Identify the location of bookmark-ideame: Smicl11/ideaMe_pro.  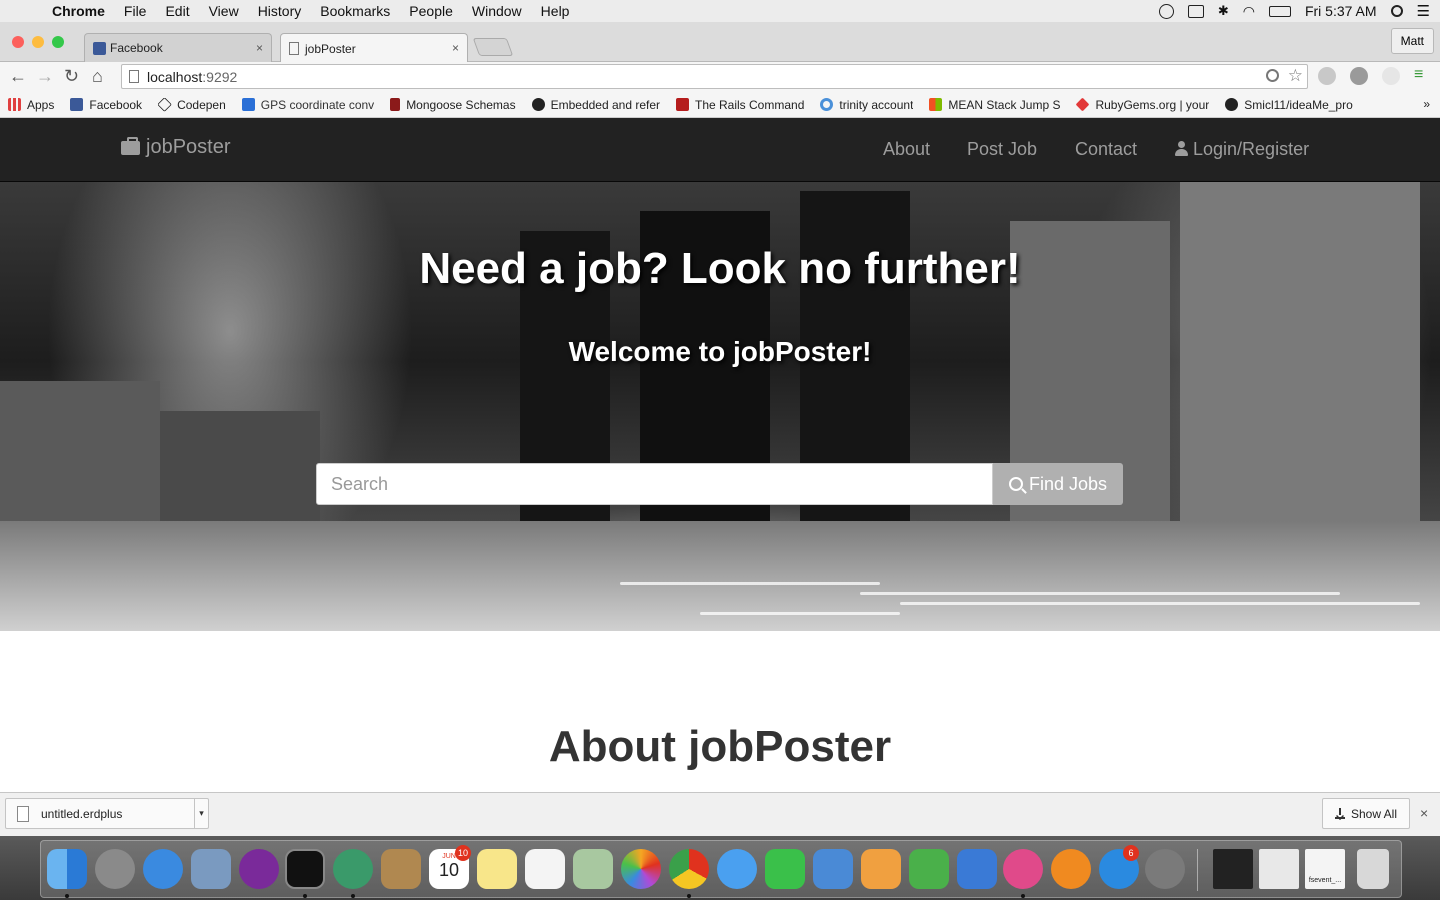
(1289, 105).